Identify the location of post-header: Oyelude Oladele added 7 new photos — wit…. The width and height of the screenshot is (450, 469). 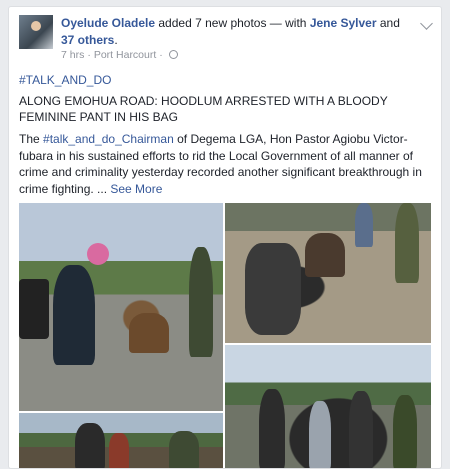
(231, 32).